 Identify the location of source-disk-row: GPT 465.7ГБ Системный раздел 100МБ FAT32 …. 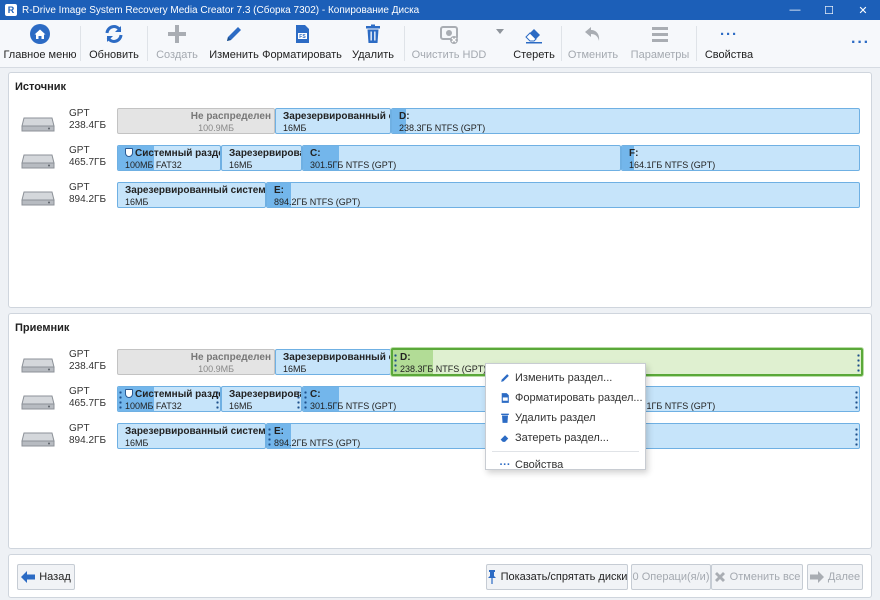
(440, 158).